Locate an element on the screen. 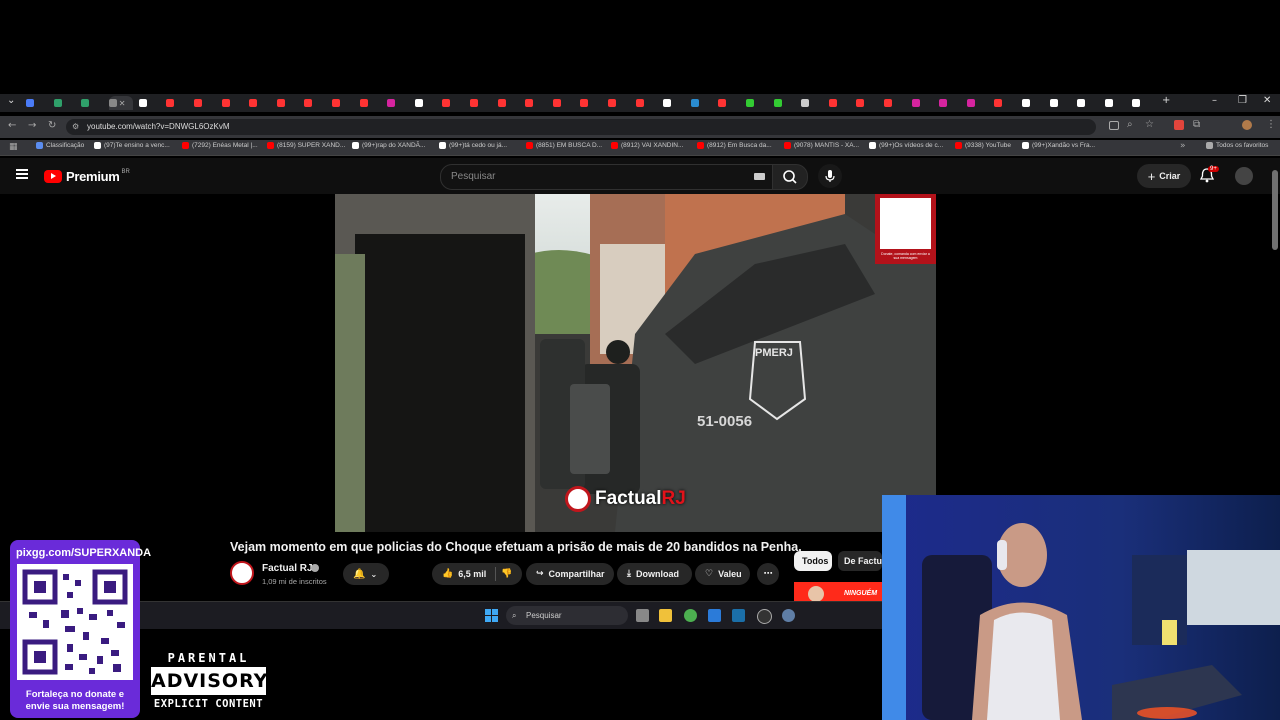 The height and width of the screenshot is (720, 1280). task-view-icon is located at coordinates (642, 615).